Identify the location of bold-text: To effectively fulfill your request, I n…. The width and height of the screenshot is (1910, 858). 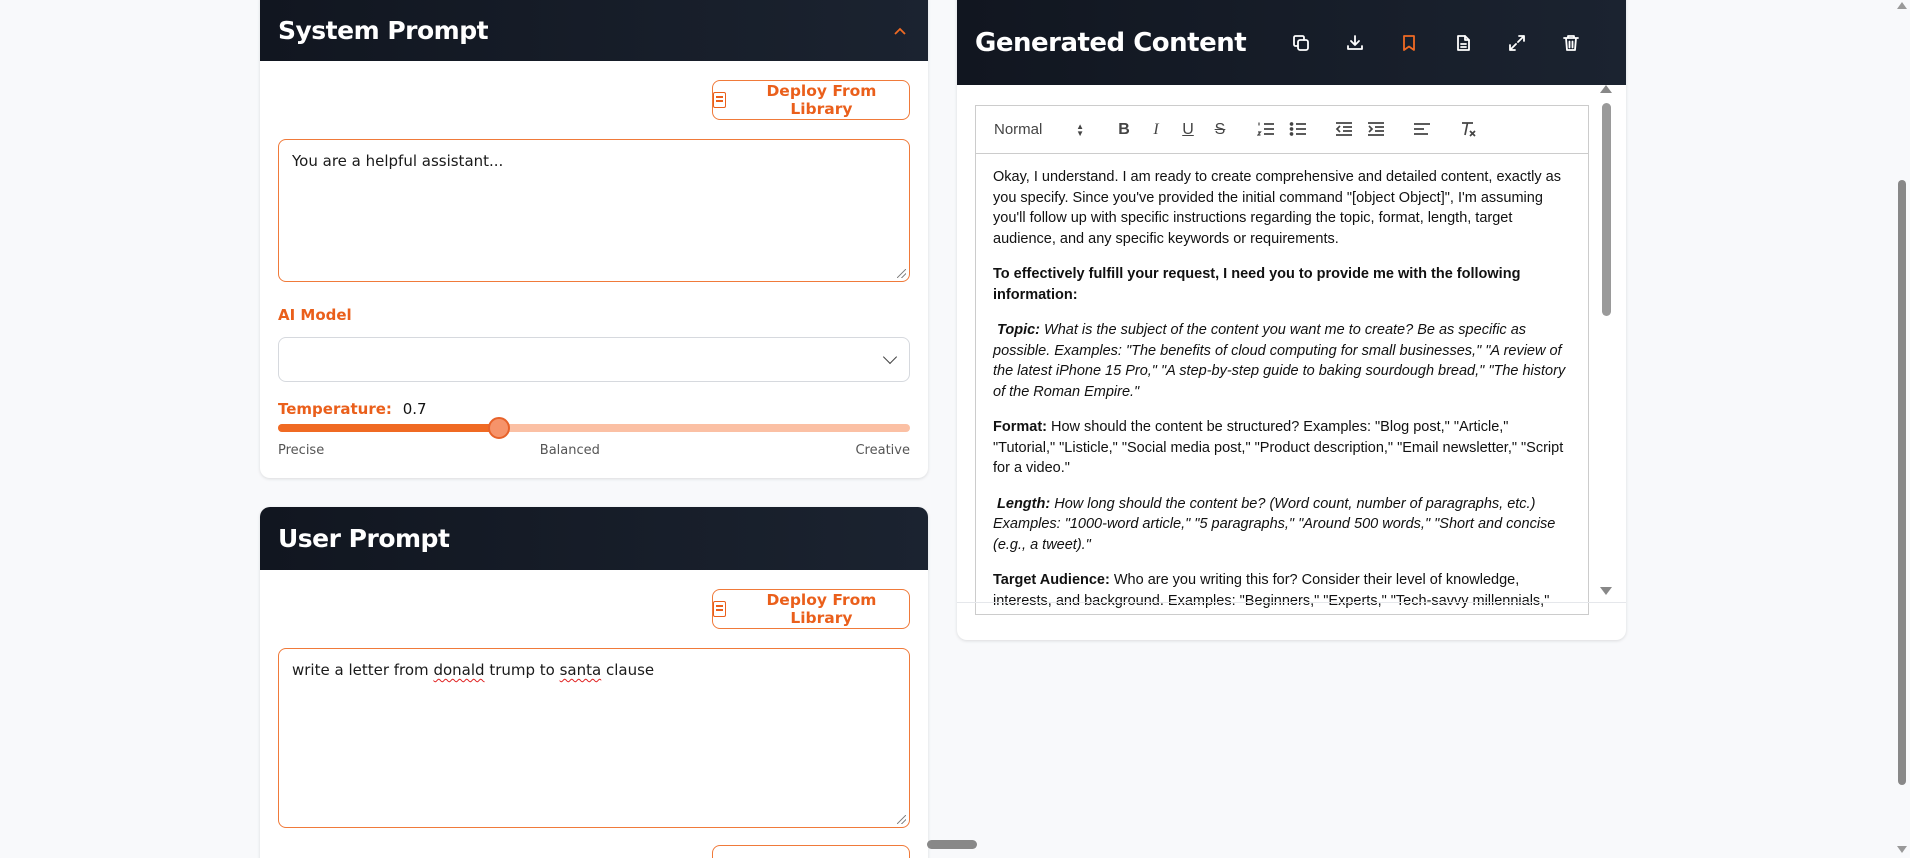
(1257, 284).